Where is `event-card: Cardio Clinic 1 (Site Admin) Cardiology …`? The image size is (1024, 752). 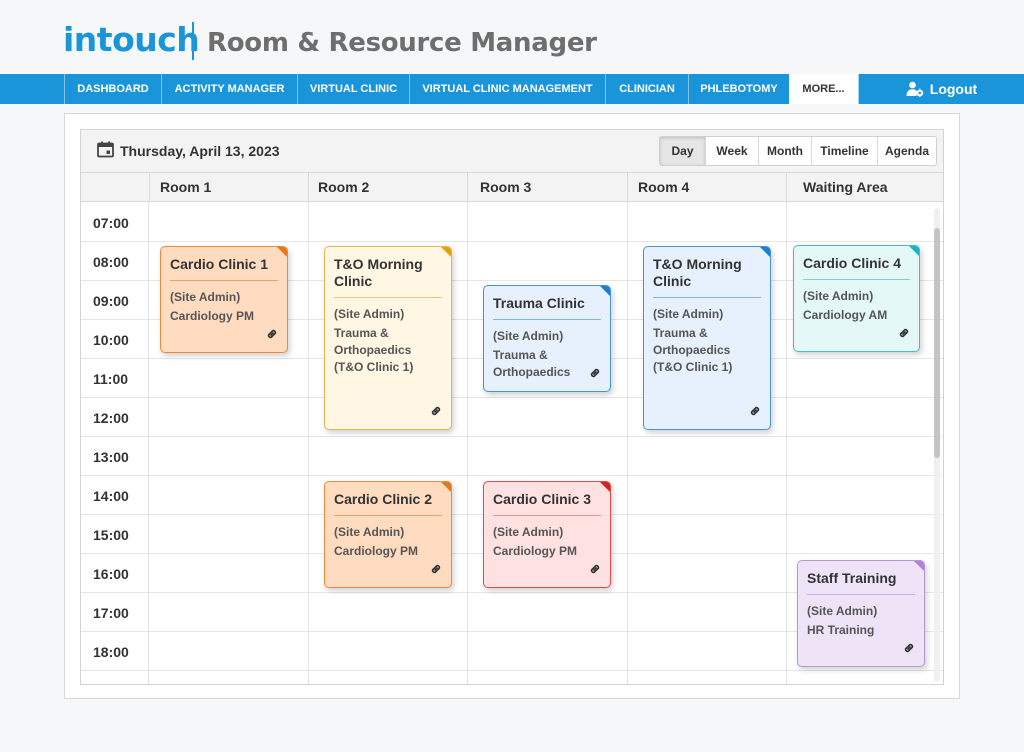
event-card: Cardio Clinic 1 (Site Admin) Cardiology … is located at coordinates (224, 299).